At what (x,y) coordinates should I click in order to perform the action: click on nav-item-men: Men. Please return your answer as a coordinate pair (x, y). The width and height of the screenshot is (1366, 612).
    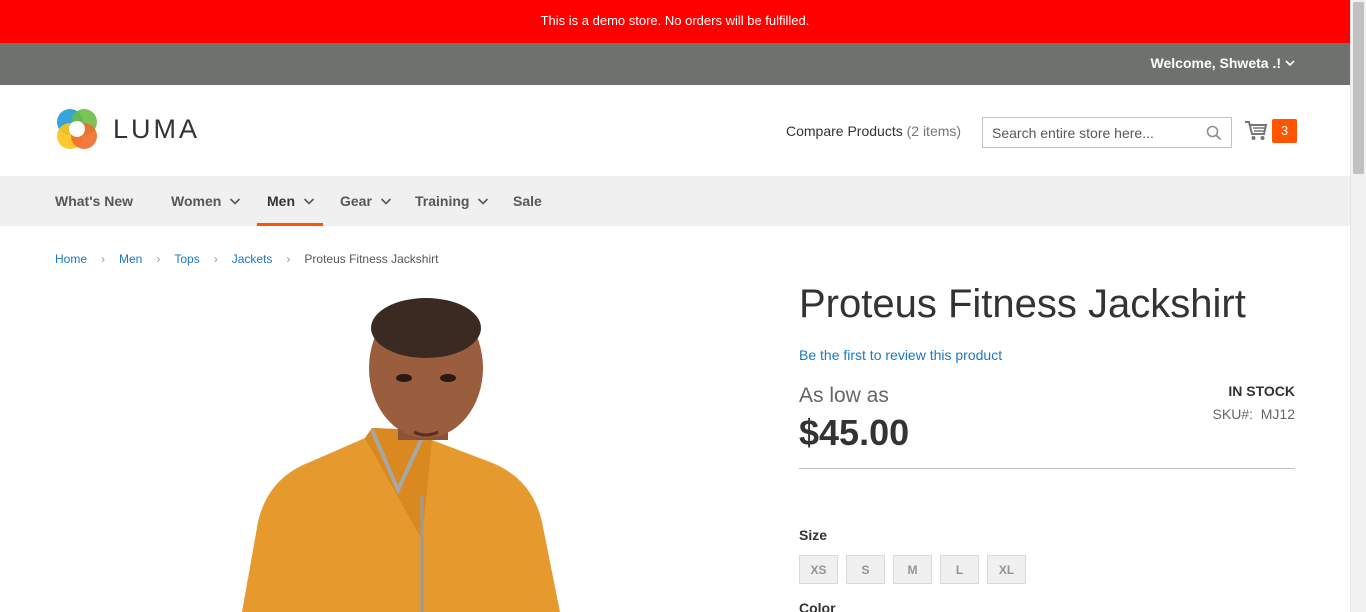
    Looking at the image, I should click on (290, 201).